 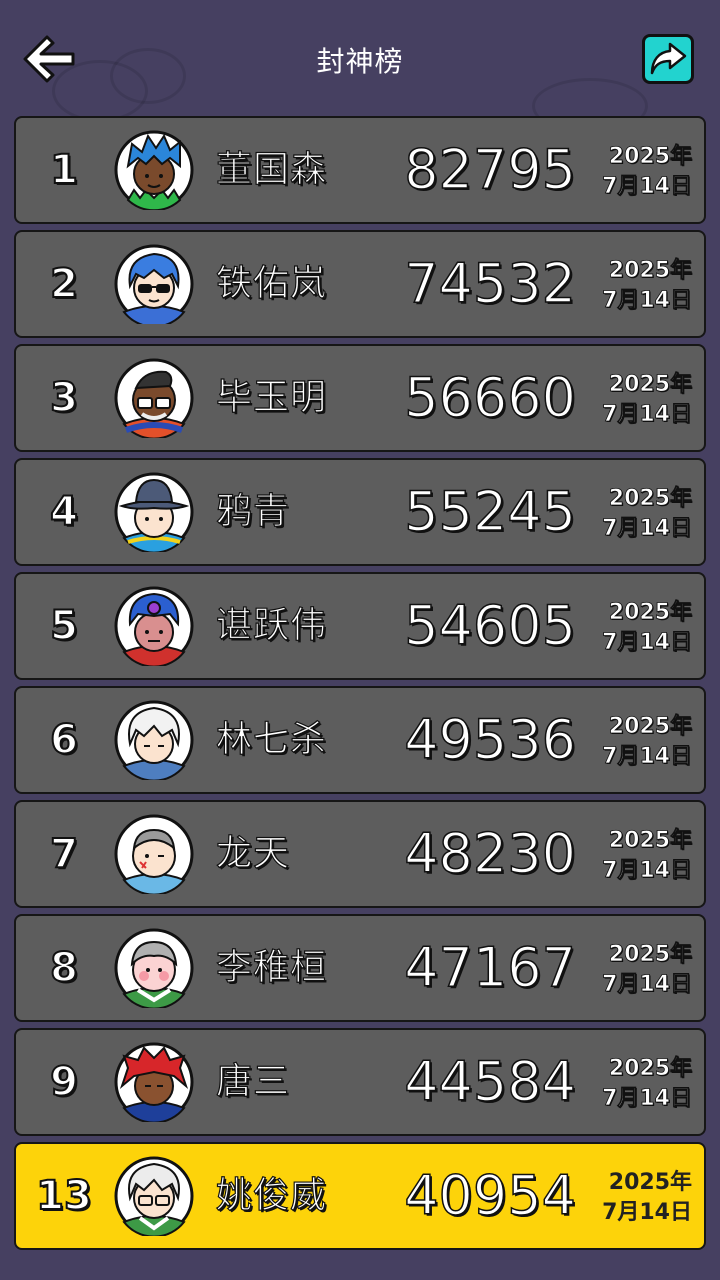 What do you see at coordinates (489, 1195) in the screenshot?
I see `player-score: 40954` at bounding box center [489, 1195].